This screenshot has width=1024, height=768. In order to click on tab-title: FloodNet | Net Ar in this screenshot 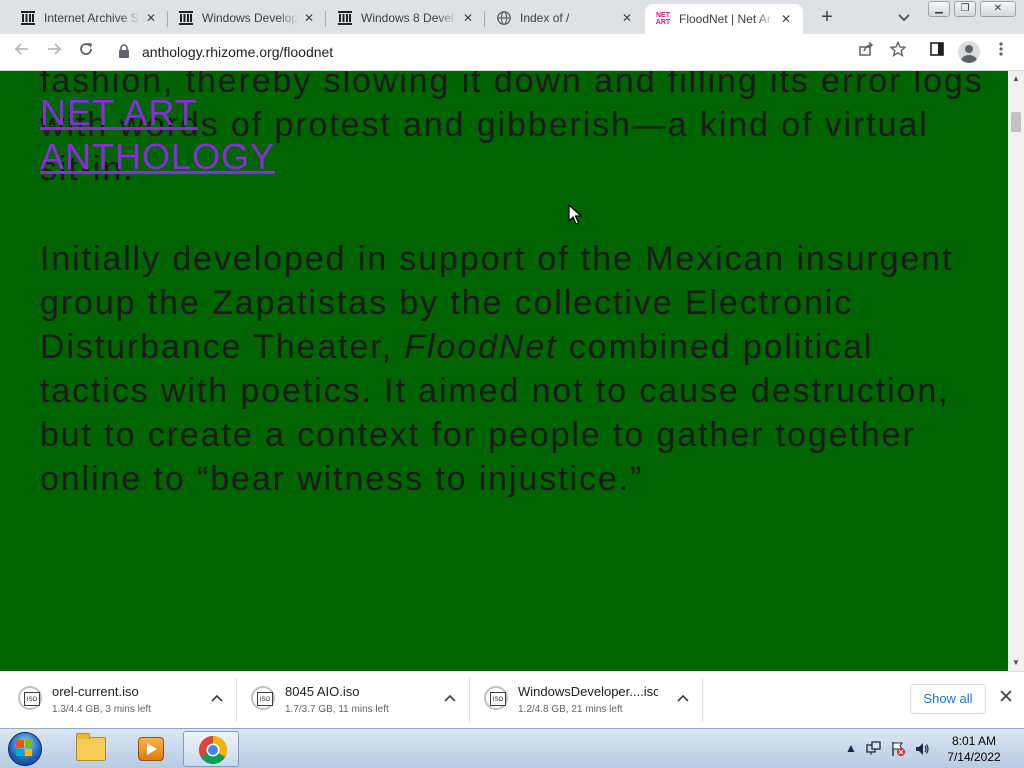, I will do `click(725, 19)`.